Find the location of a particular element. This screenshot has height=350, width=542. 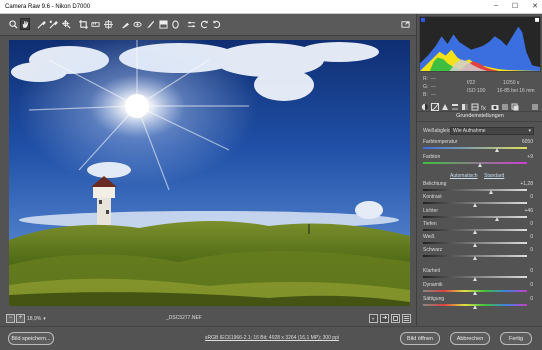

status-bar: − + 18,9% ▾ _DSC5277.NEF Y is located at coordinates (208, 319).